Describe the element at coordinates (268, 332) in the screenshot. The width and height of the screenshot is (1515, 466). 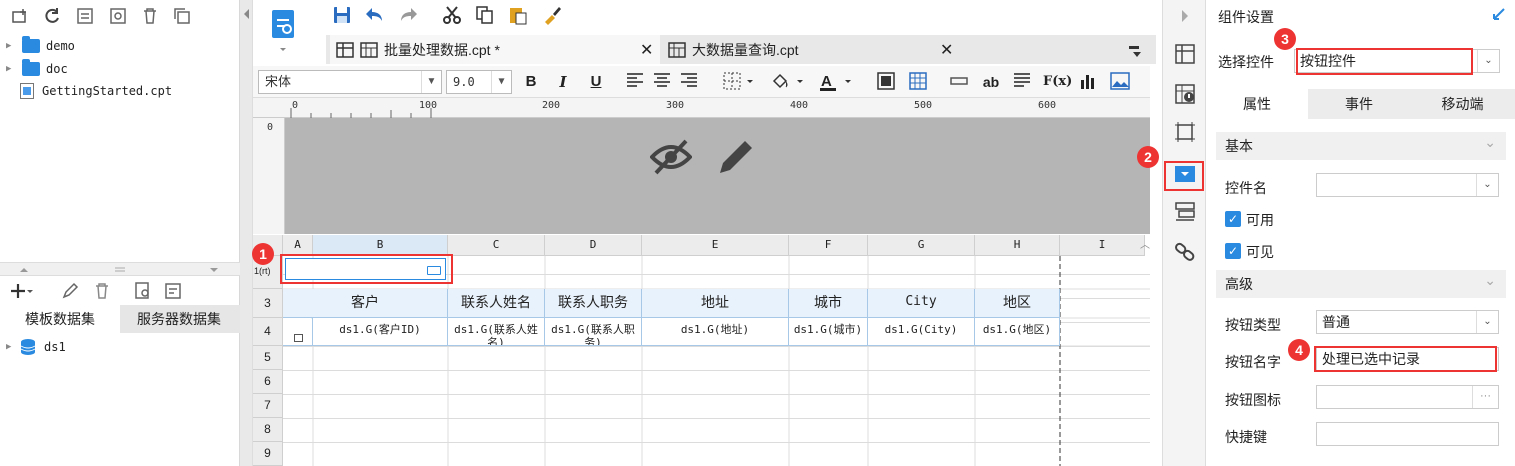
I see `row-header: 4` at that location.